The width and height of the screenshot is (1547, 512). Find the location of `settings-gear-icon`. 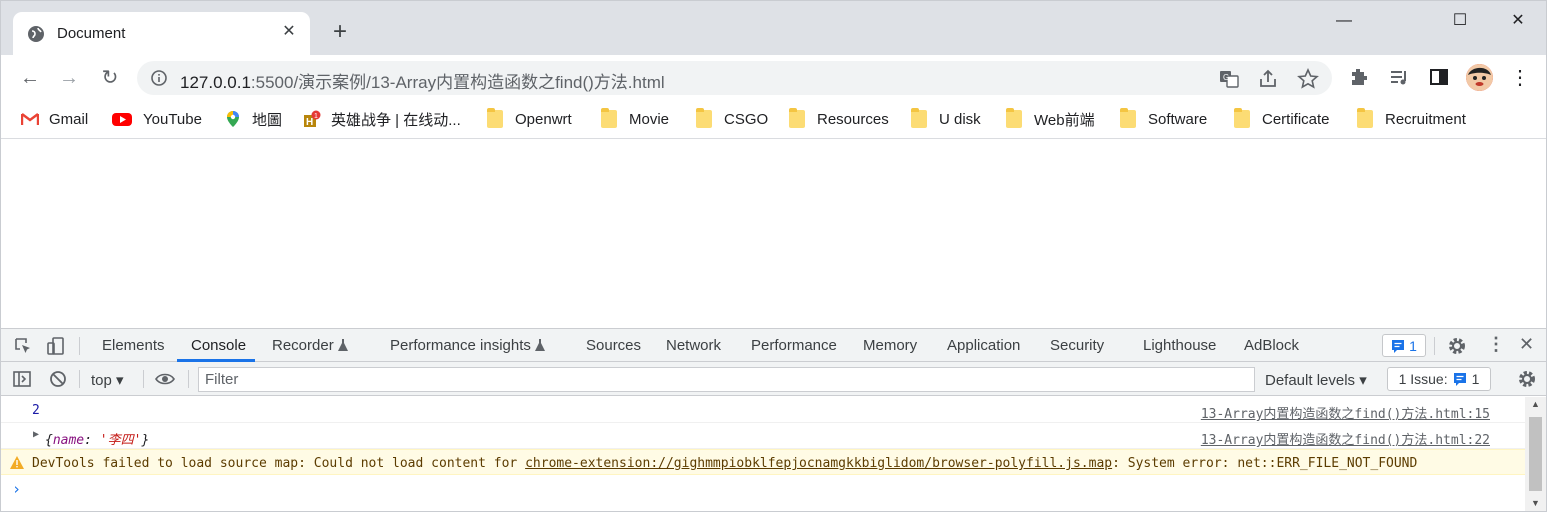

settings-gear-icon is located at coordinates (1457, 346).